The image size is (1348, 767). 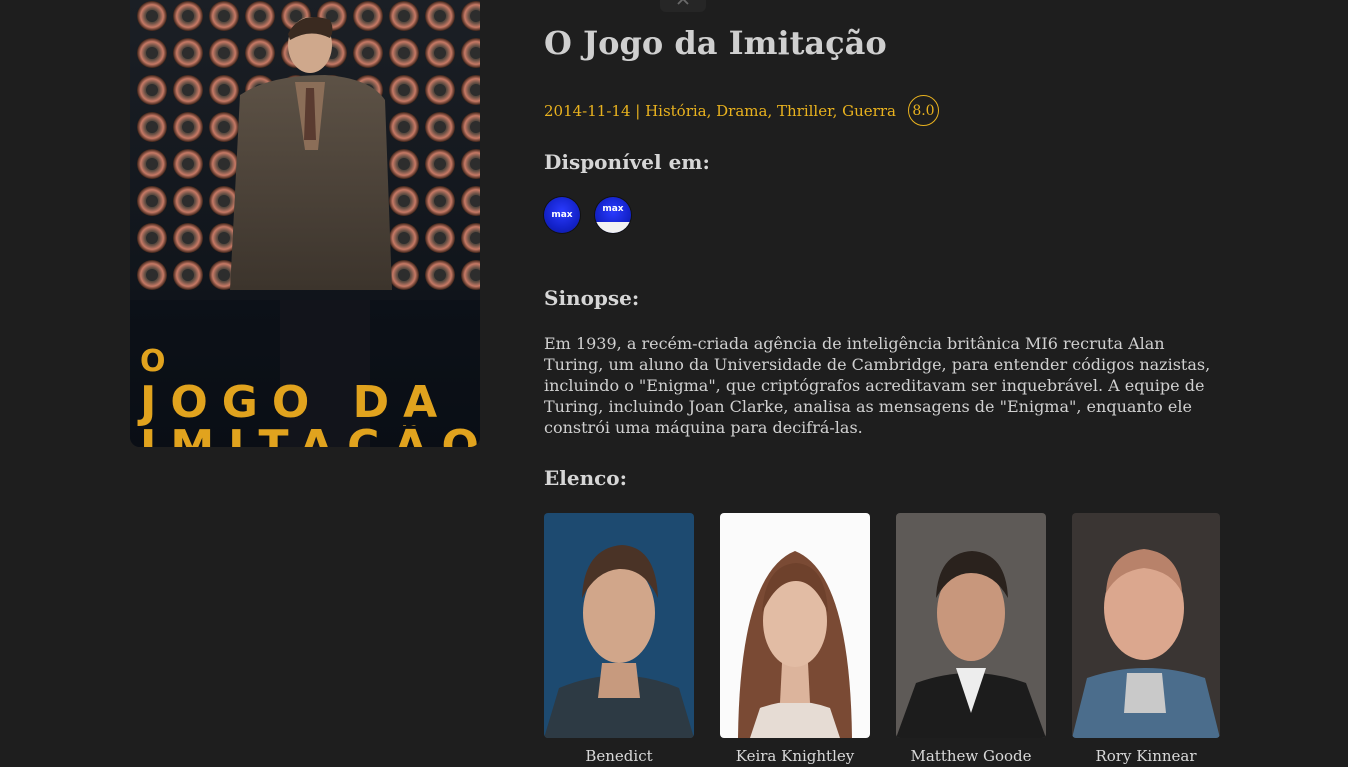 I want to click on cast-name: Matthew Goode, so click(x=971, y=756).